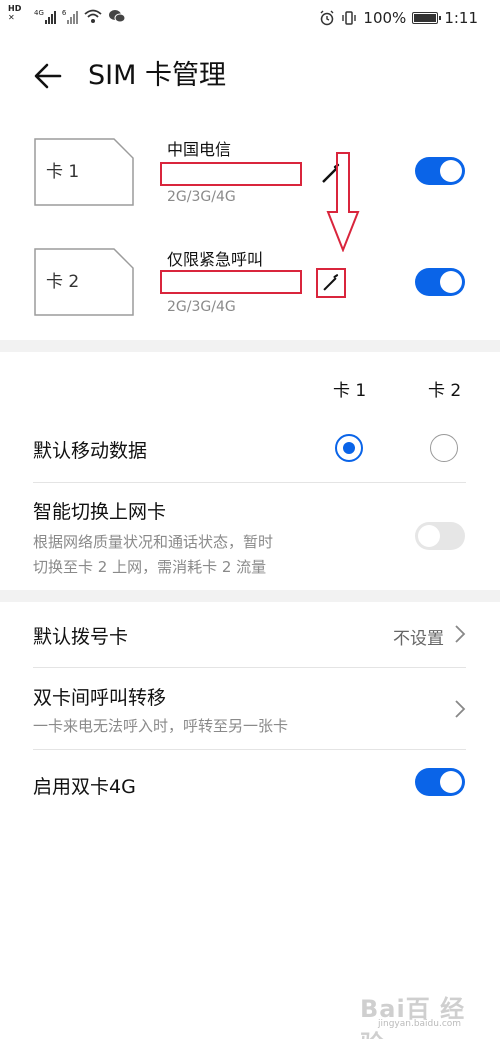  I want to click on dual-4g-toggle, so click(440, 782).